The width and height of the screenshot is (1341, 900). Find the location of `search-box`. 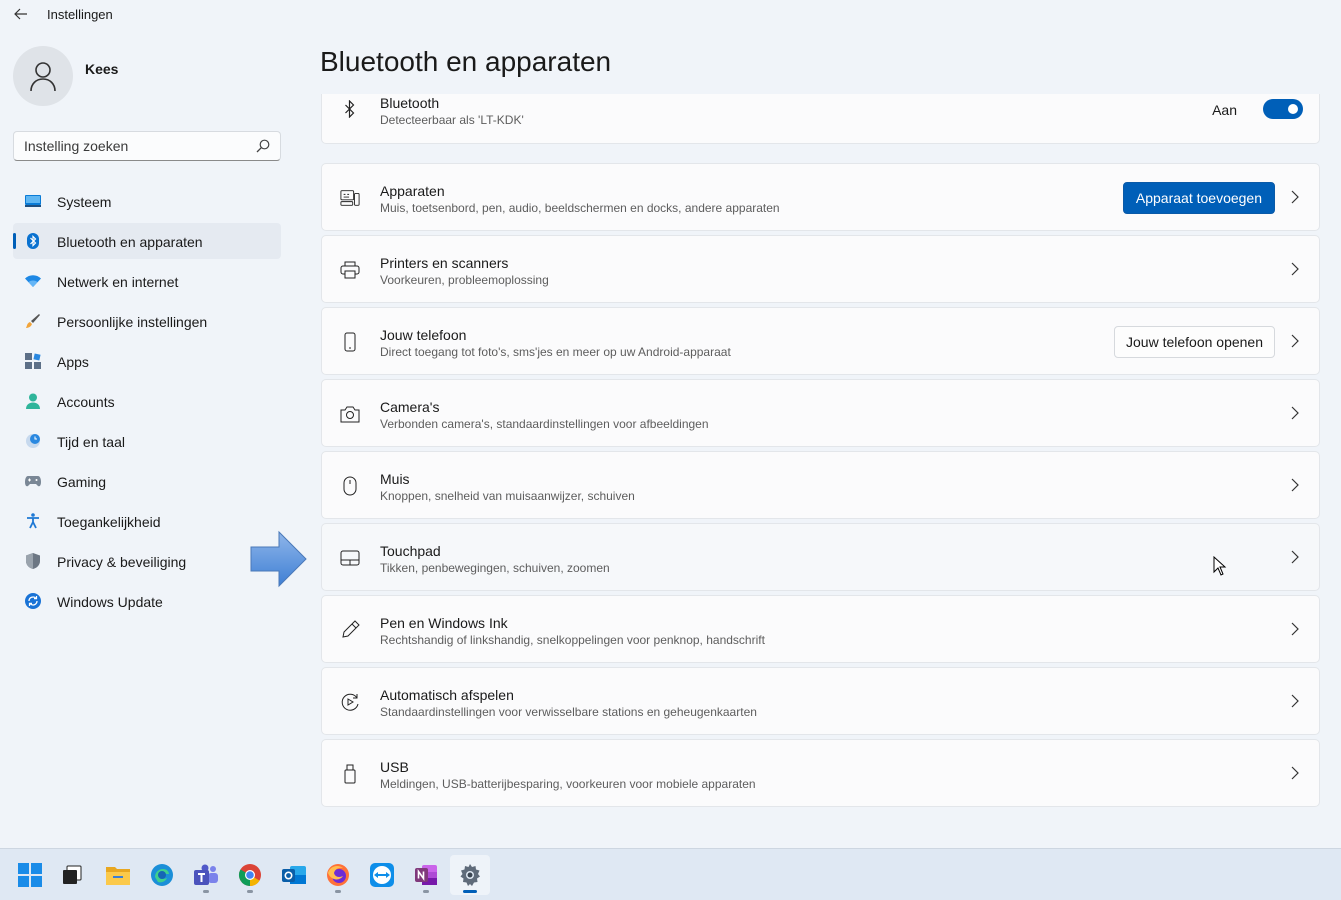

search-box is located at coordinates (147, 146).